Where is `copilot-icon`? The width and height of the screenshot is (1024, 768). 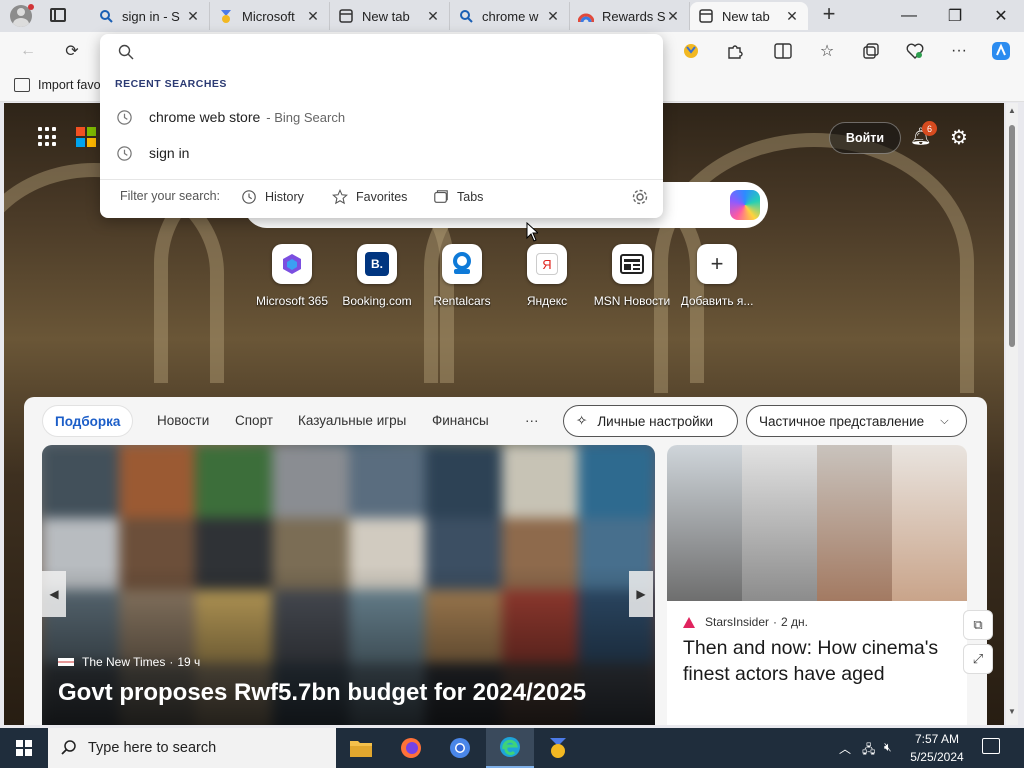 copilot-icon is located at coordinates (745, 205).